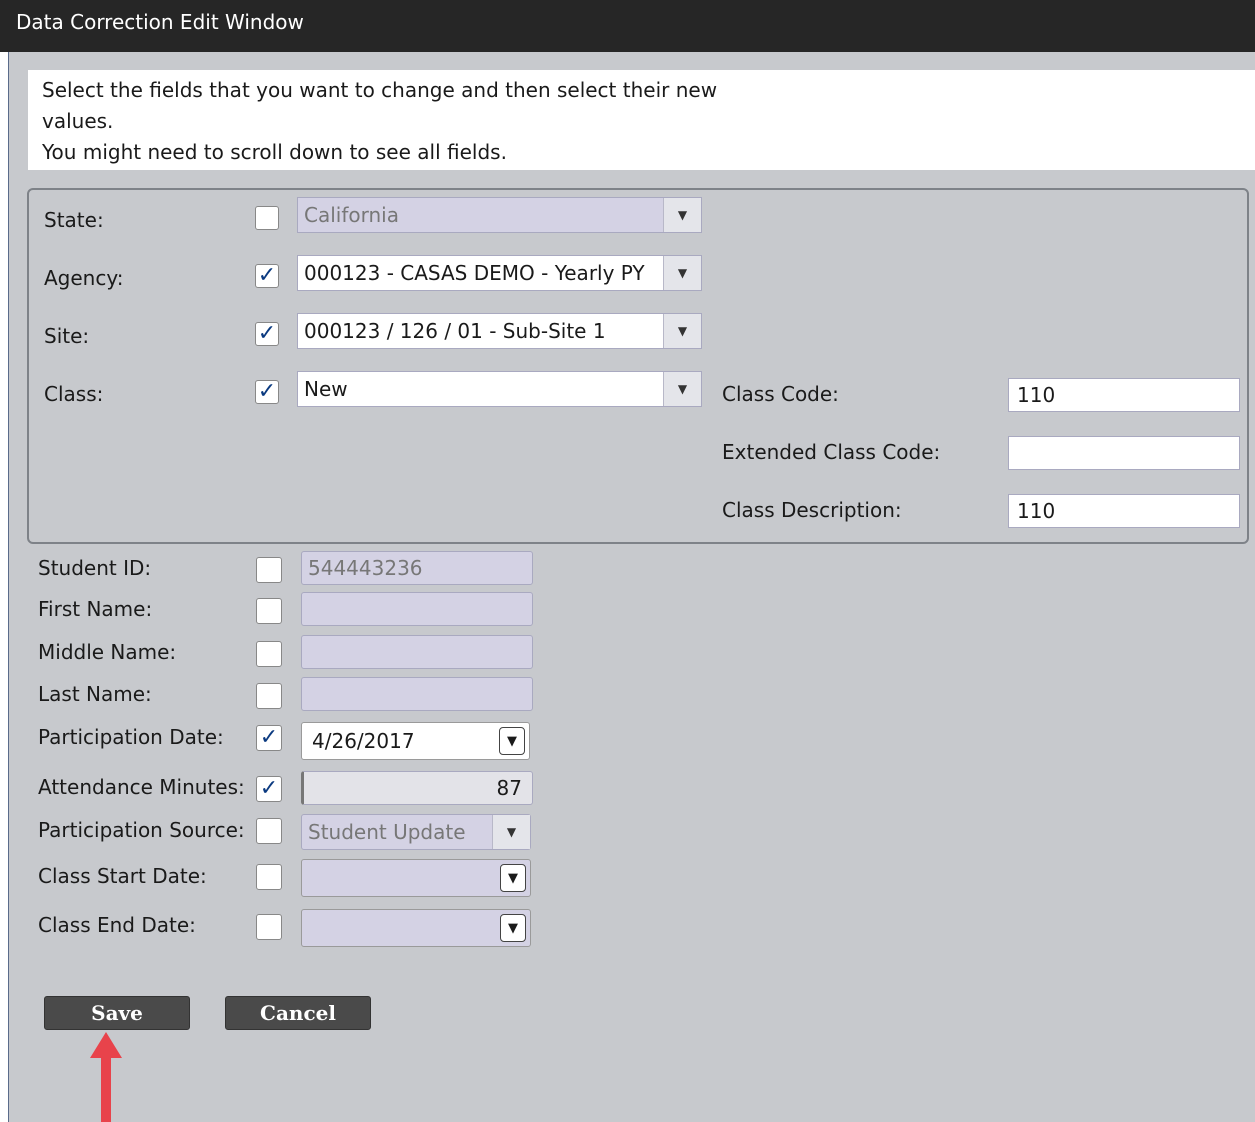  What do you see at coordinates (74, 220) in the screenshot?
I see `state-label: State:` at bounding box center [74, 220].